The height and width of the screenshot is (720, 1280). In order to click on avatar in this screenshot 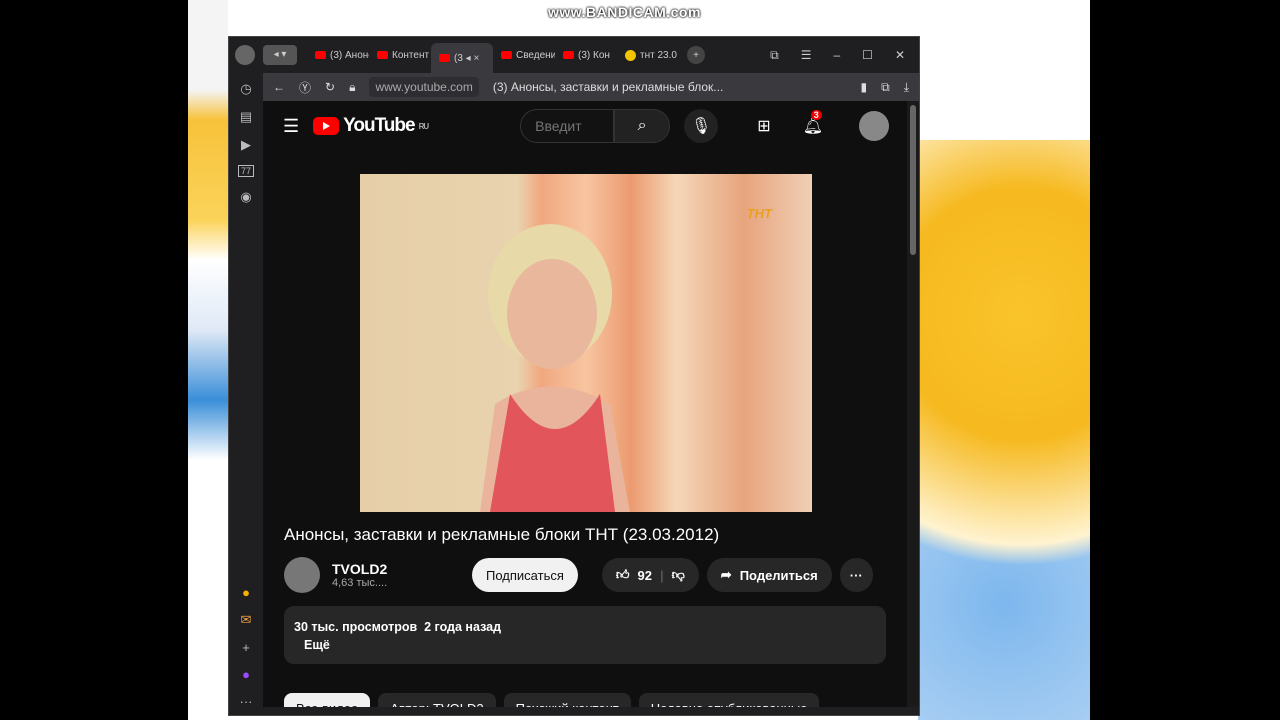, I will do `click(874, 126)`.